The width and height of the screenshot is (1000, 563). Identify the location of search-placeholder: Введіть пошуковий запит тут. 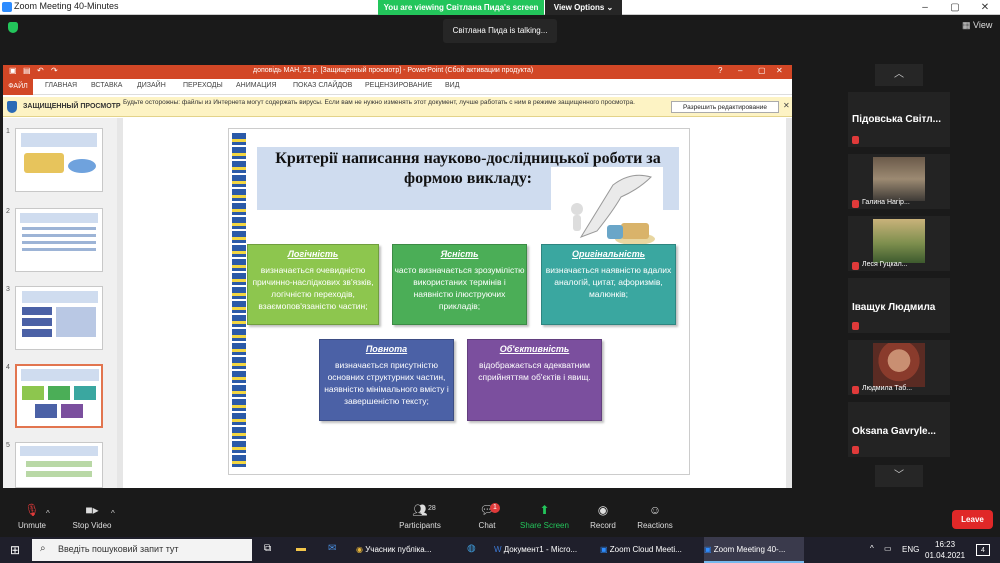
(118, 549).